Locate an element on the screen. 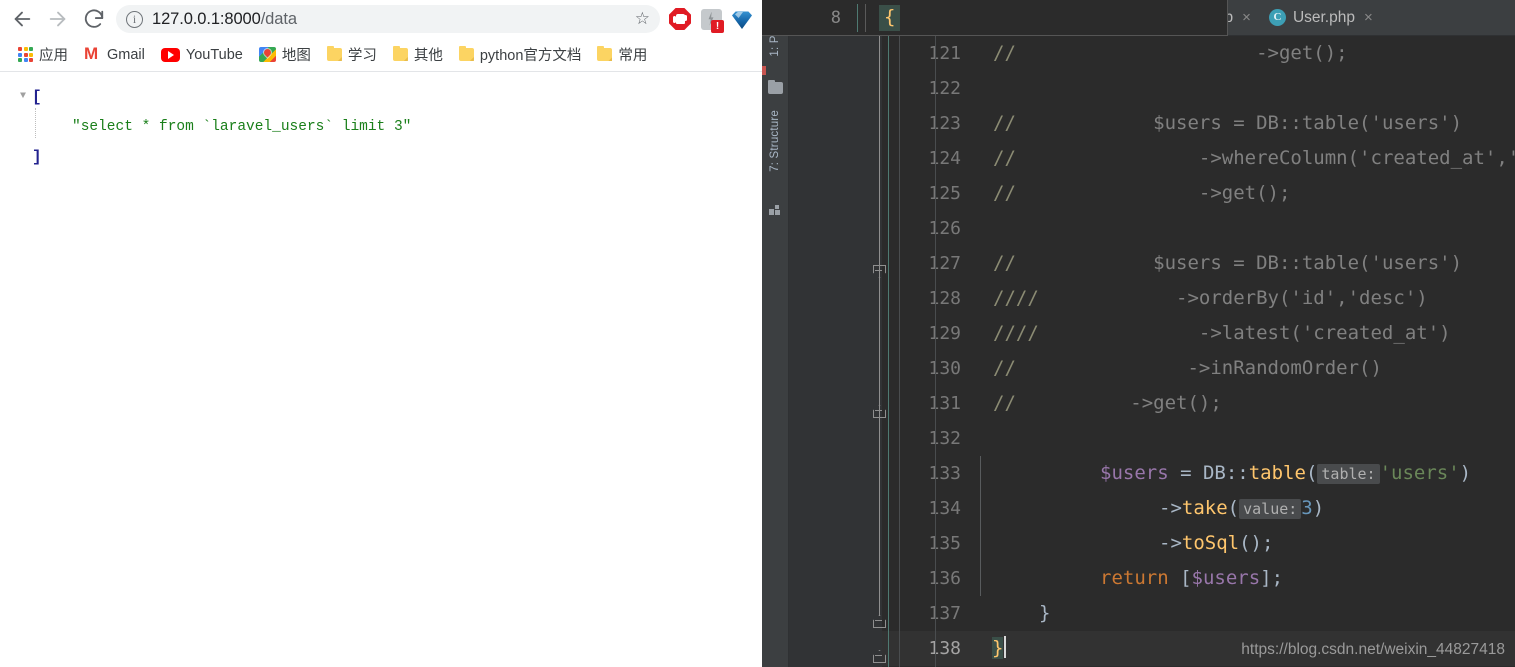 The height and width of the screenshot is (667, 1515). line-code: $users = DB::table(table:'users') is located at coordinates (1285, 474).